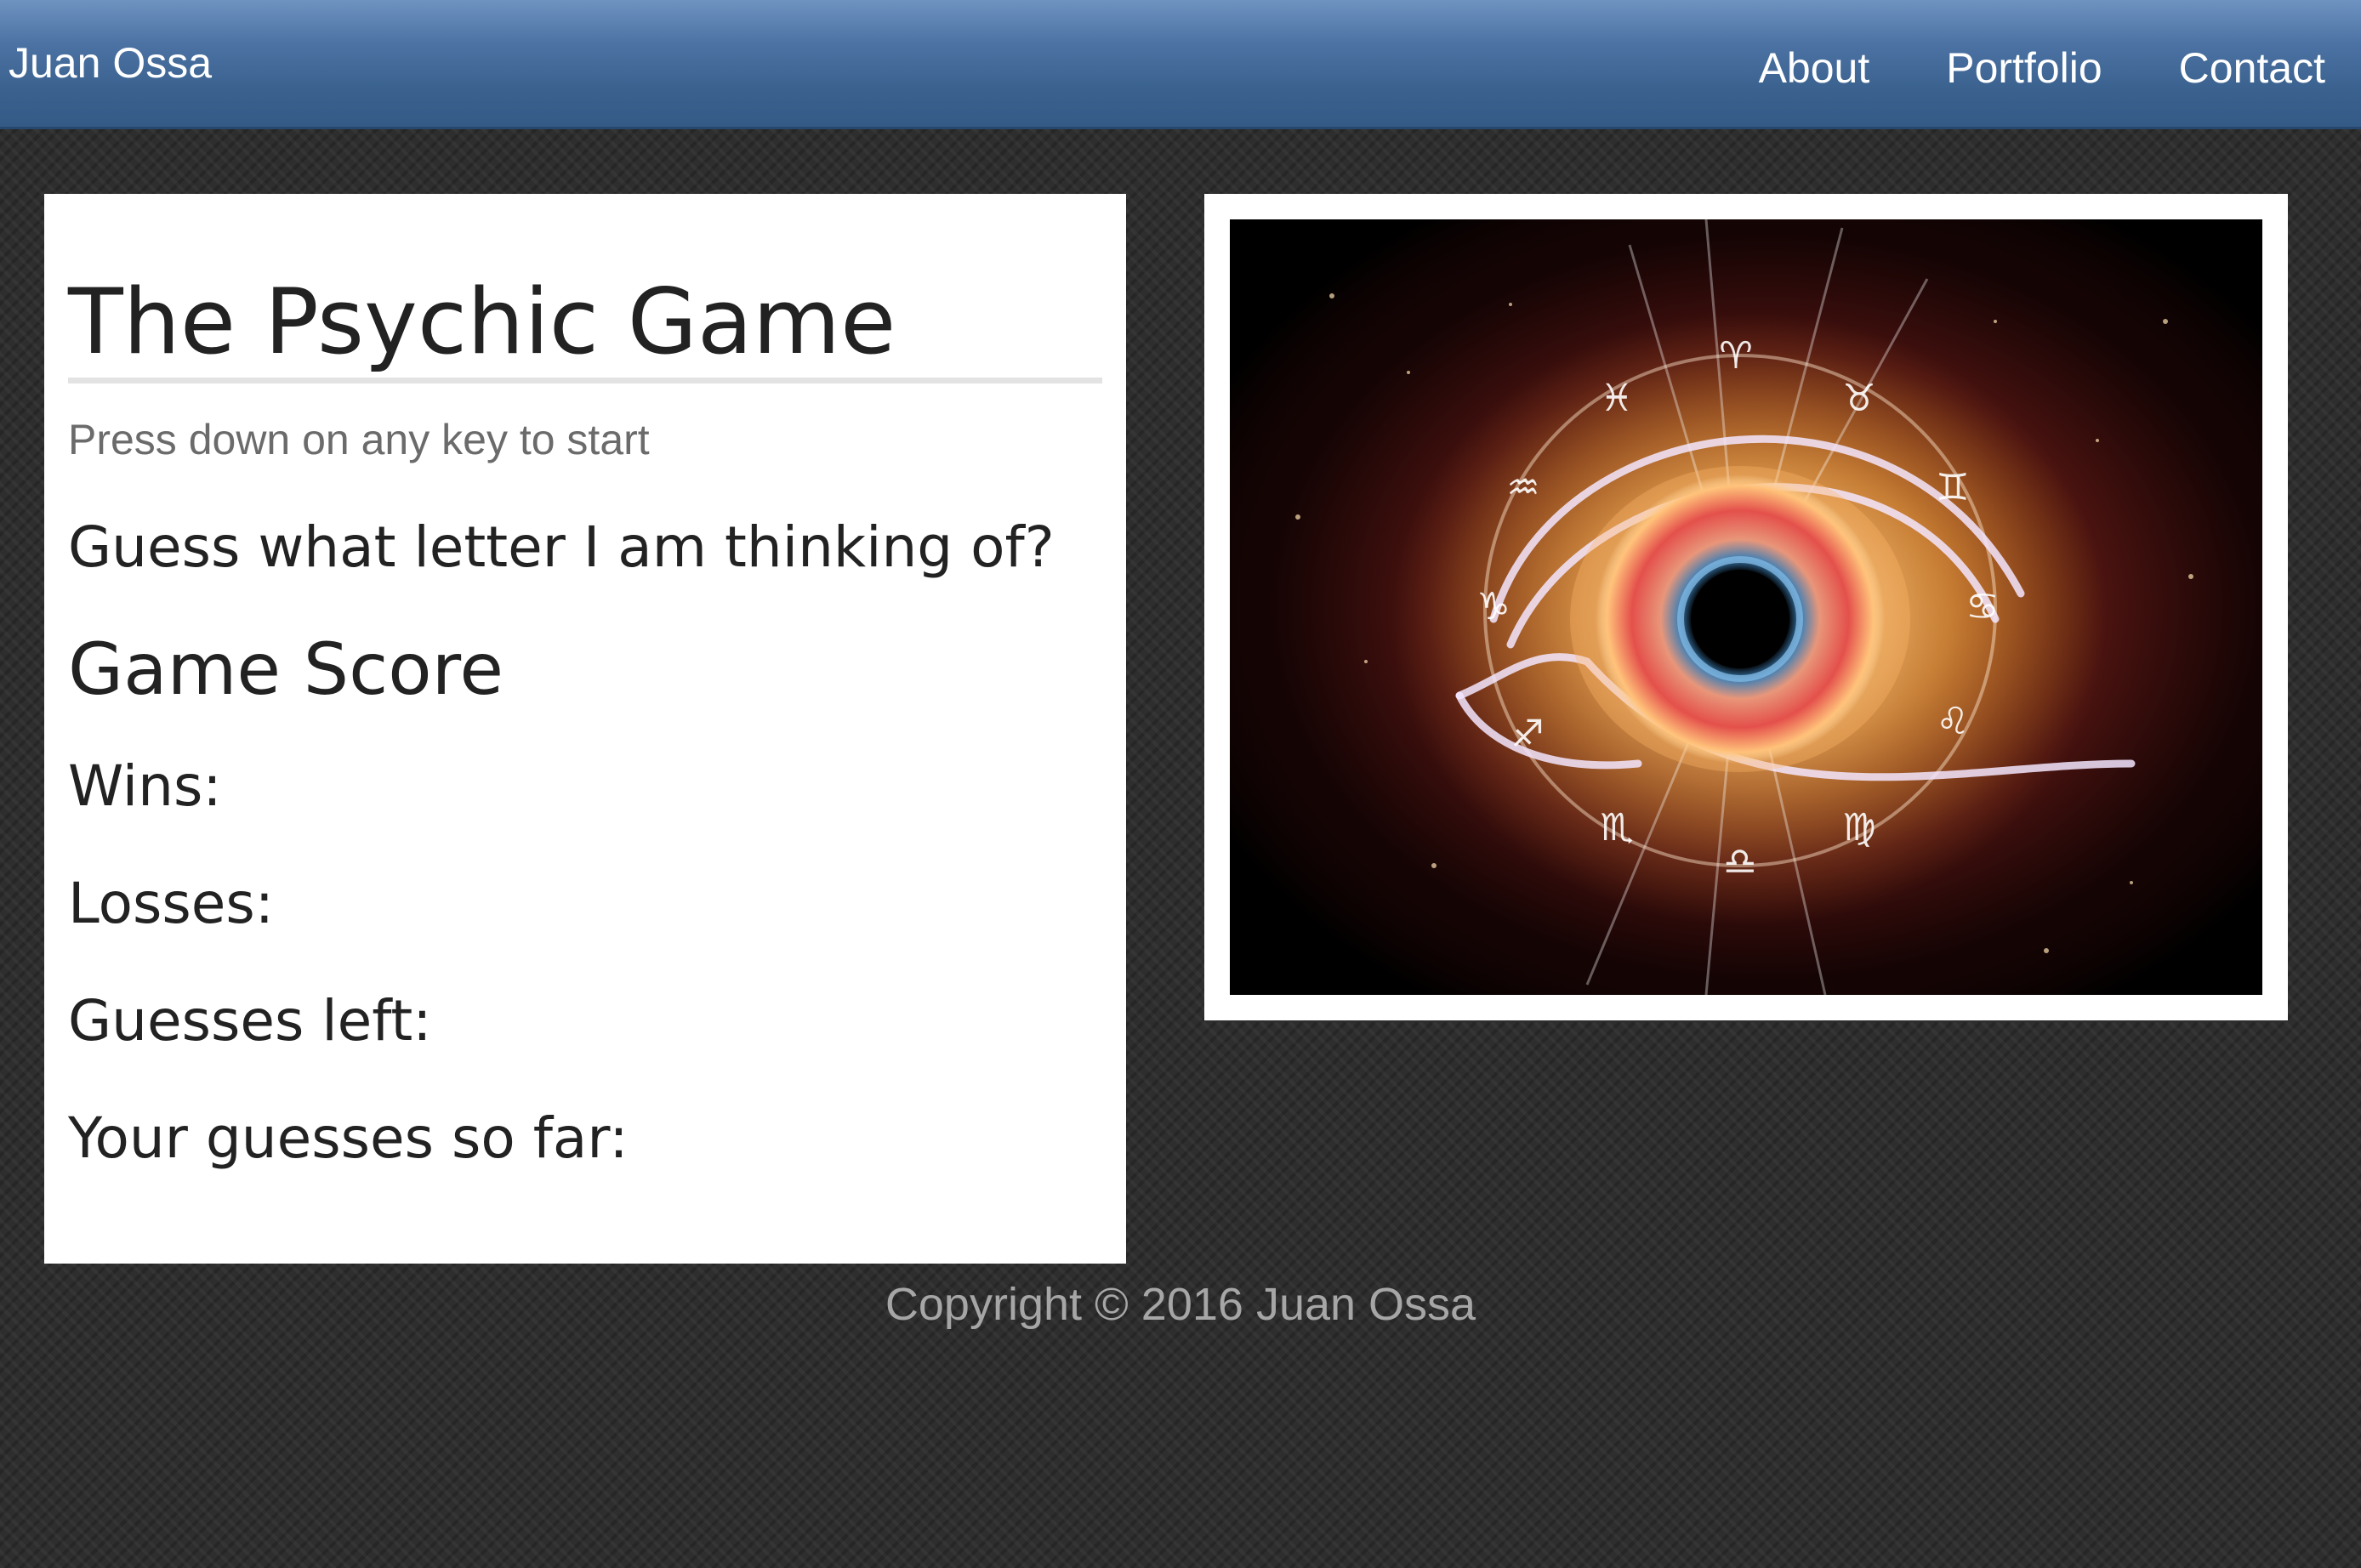  Describe the element at coordinates (1180, 1304) in the screenshot. I see `footer-copyright: Copyright © 2016 Juan Ossa` at that location.